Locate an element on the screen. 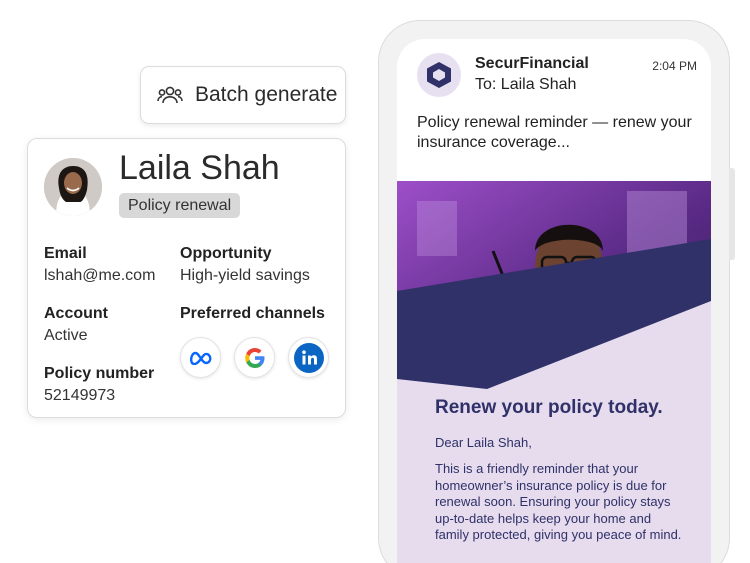 The image size is (750, 563). policy-renewal-tag: Policy renewal is located at coordinates (180, 205).